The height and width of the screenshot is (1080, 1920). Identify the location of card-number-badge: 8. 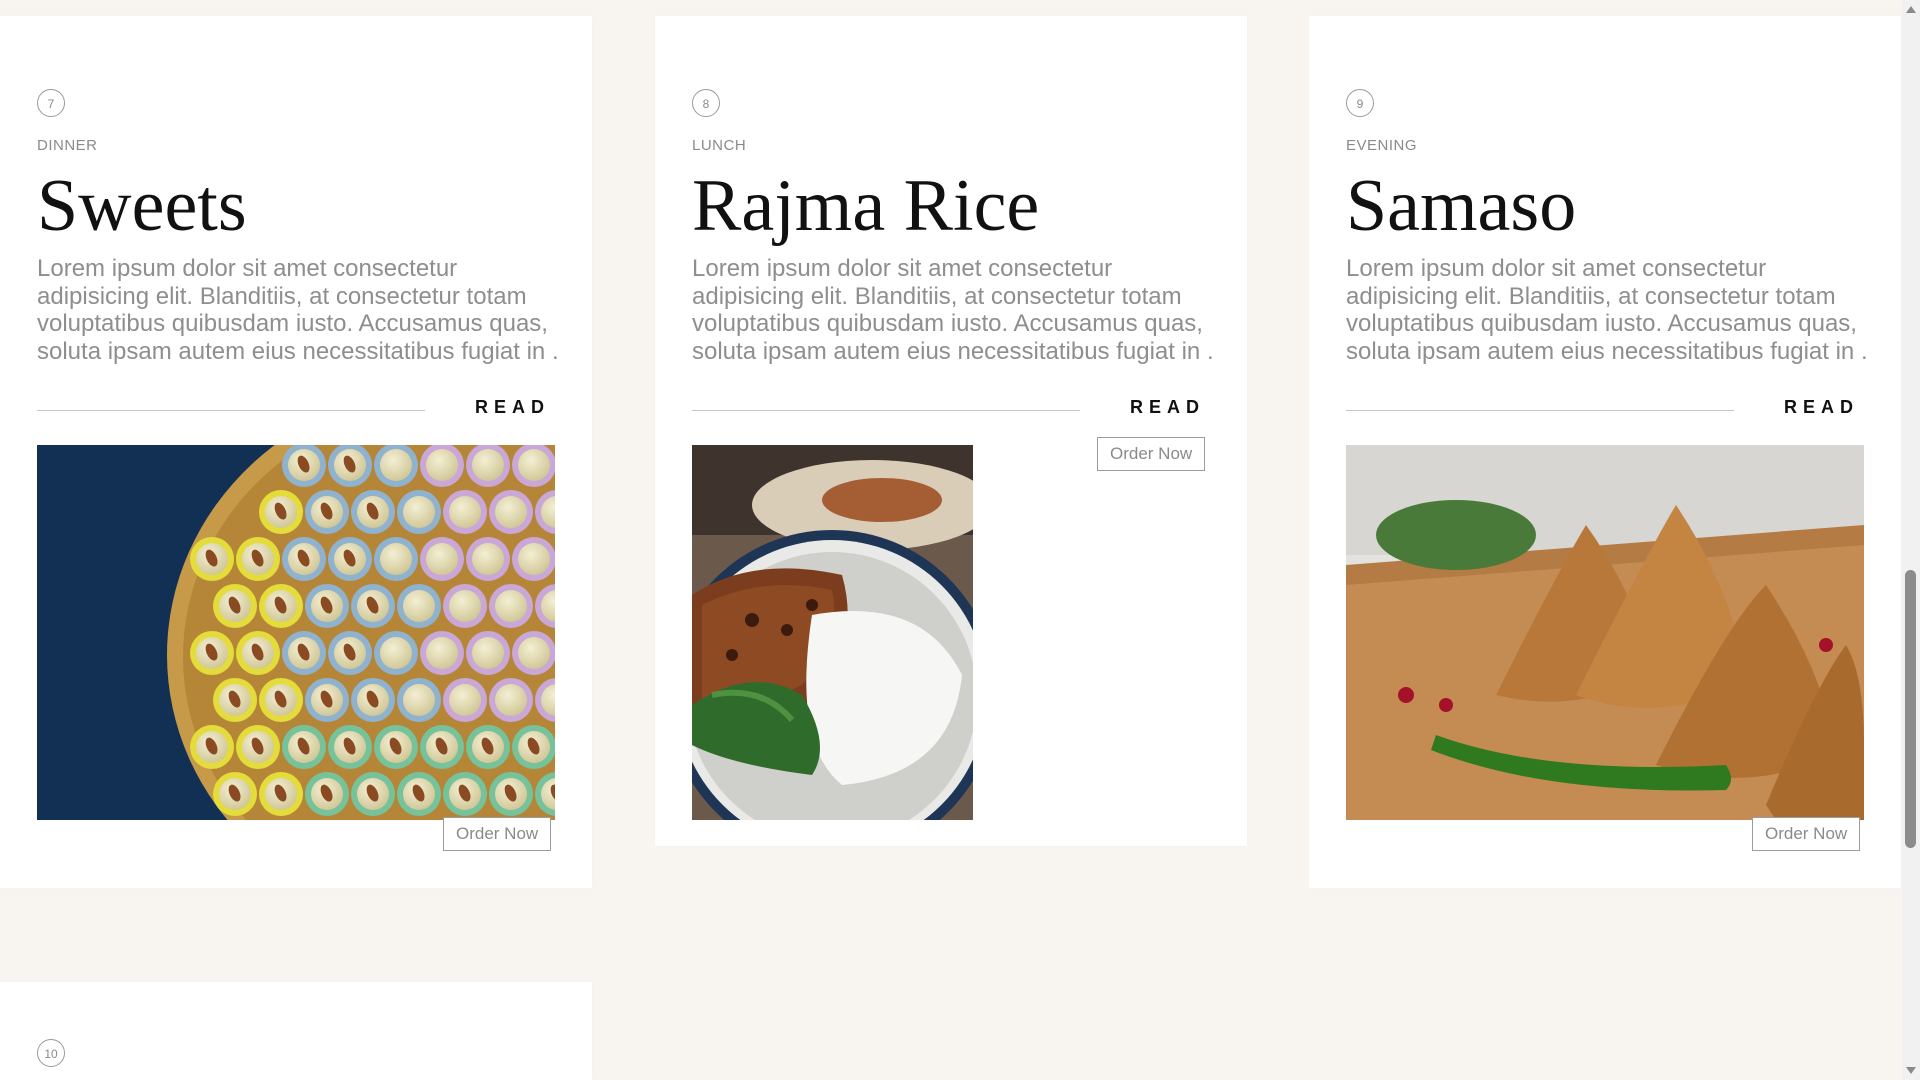
(706, 103).